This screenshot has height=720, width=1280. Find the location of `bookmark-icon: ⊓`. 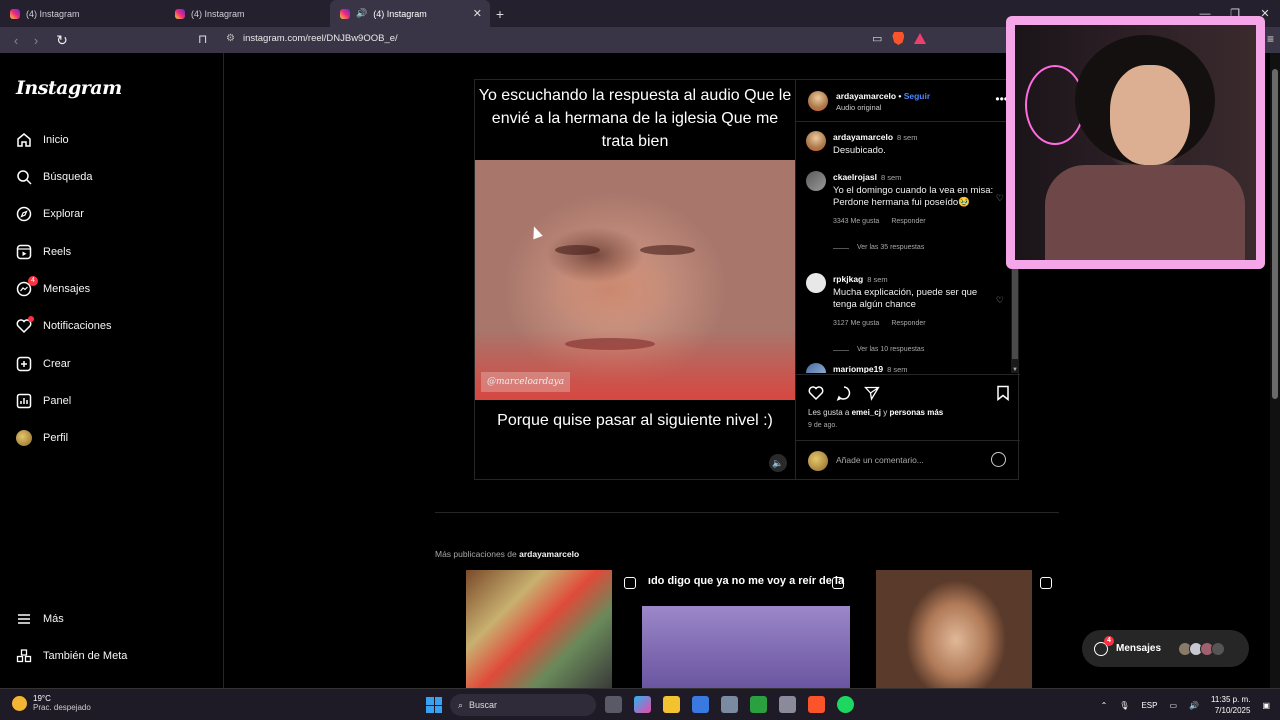

bookmark-icon: ⊓ is located at coordinates (202, 39).